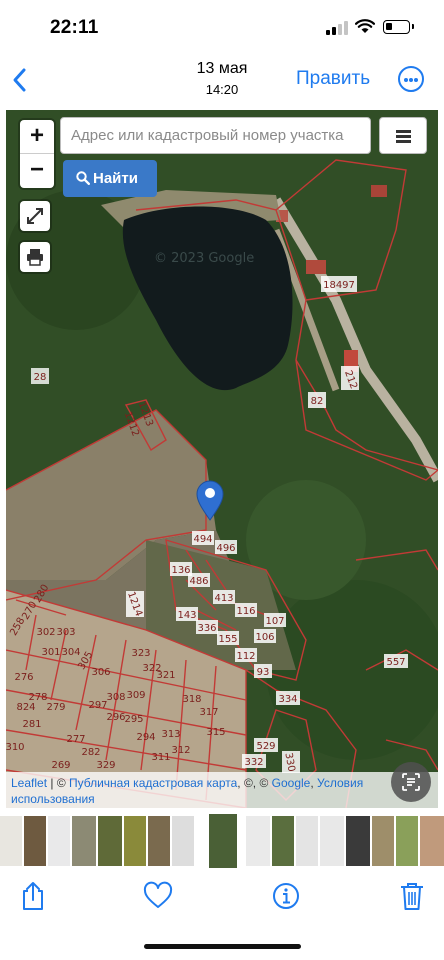 Image resolution: width=444 pixels, height=960 pixels. I want to click on parcel-label: 143, so click(187, 614).